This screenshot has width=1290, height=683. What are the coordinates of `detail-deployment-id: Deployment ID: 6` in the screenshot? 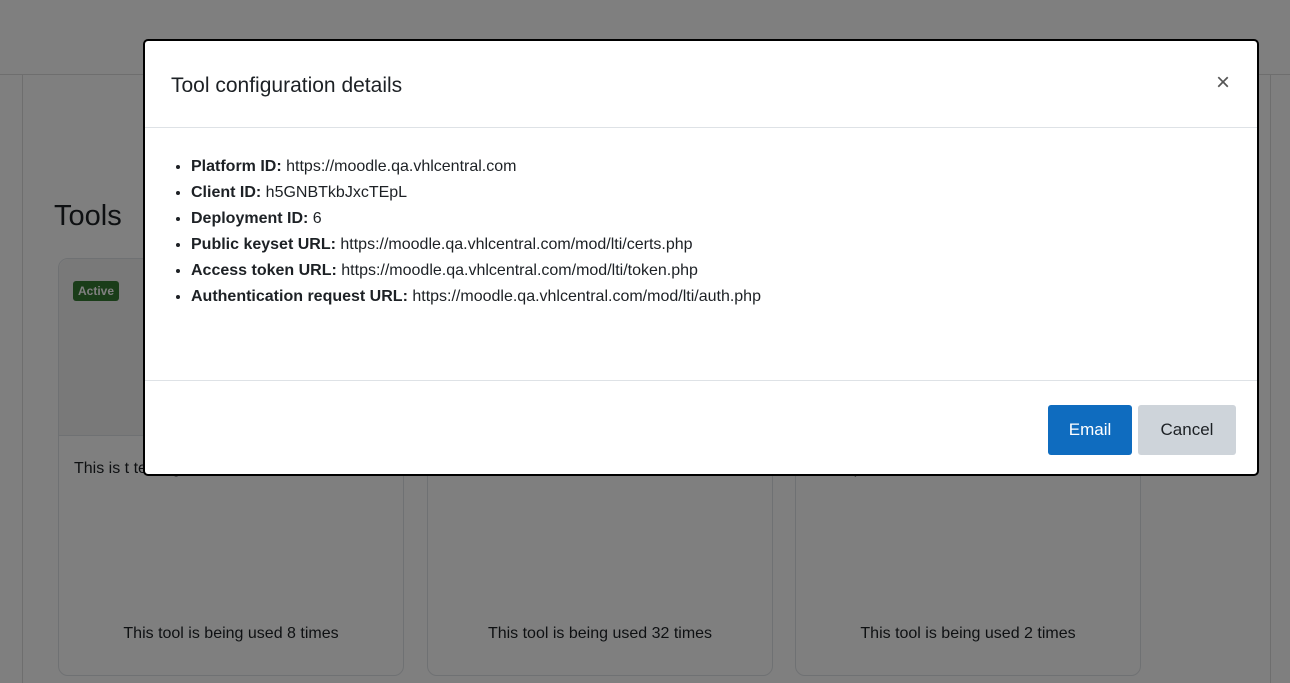 It's located at (476, 219).